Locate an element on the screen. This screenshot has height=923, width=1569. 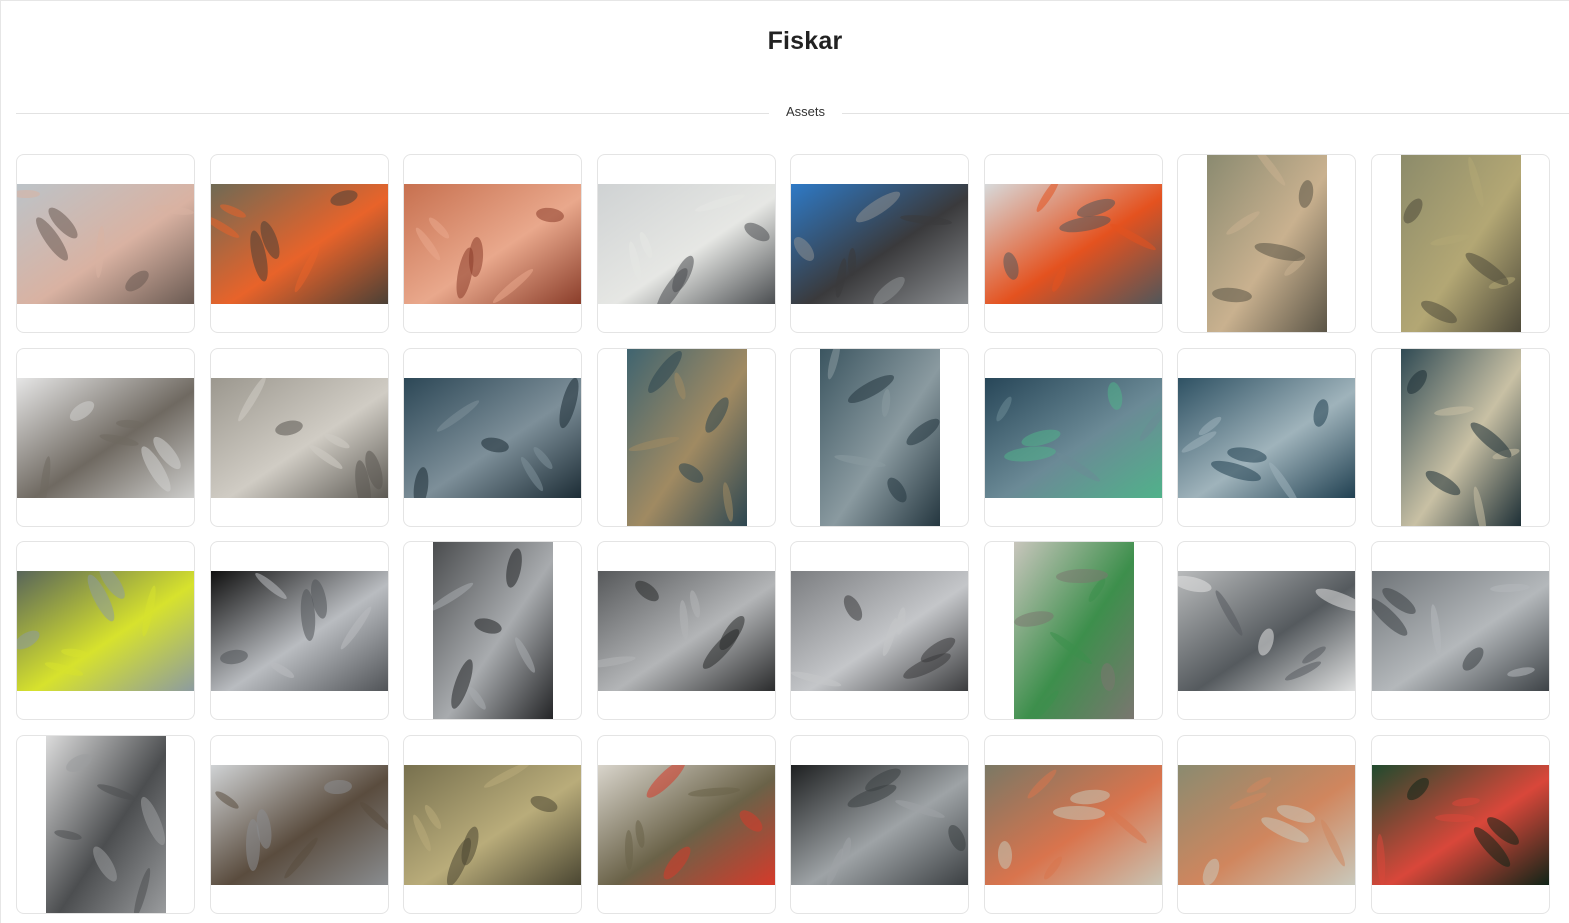
asset-net-hauling-waves is located at coordinates (1266, 437).